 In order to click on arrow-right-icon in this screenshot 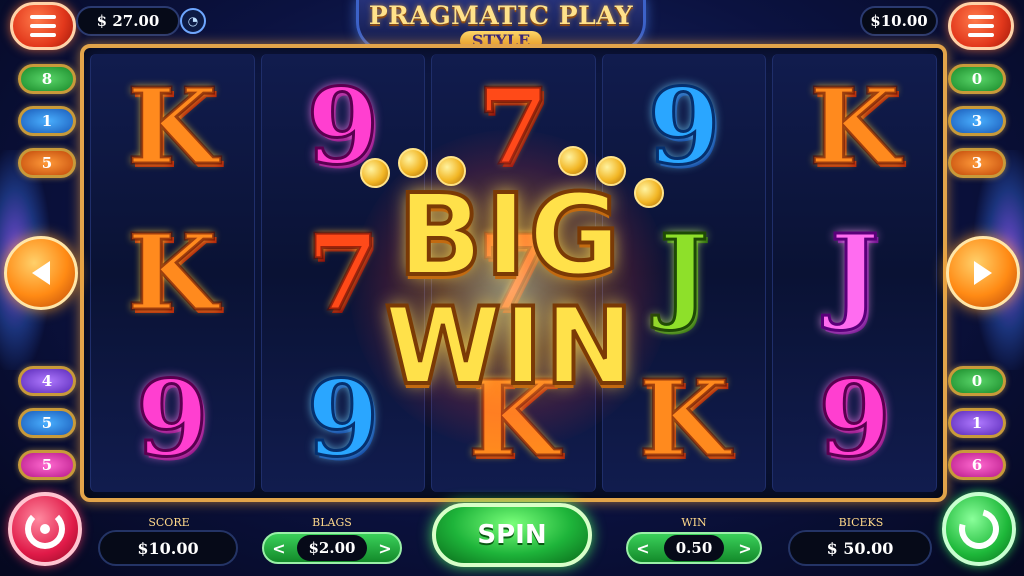, I will do `click(983, 273)`.